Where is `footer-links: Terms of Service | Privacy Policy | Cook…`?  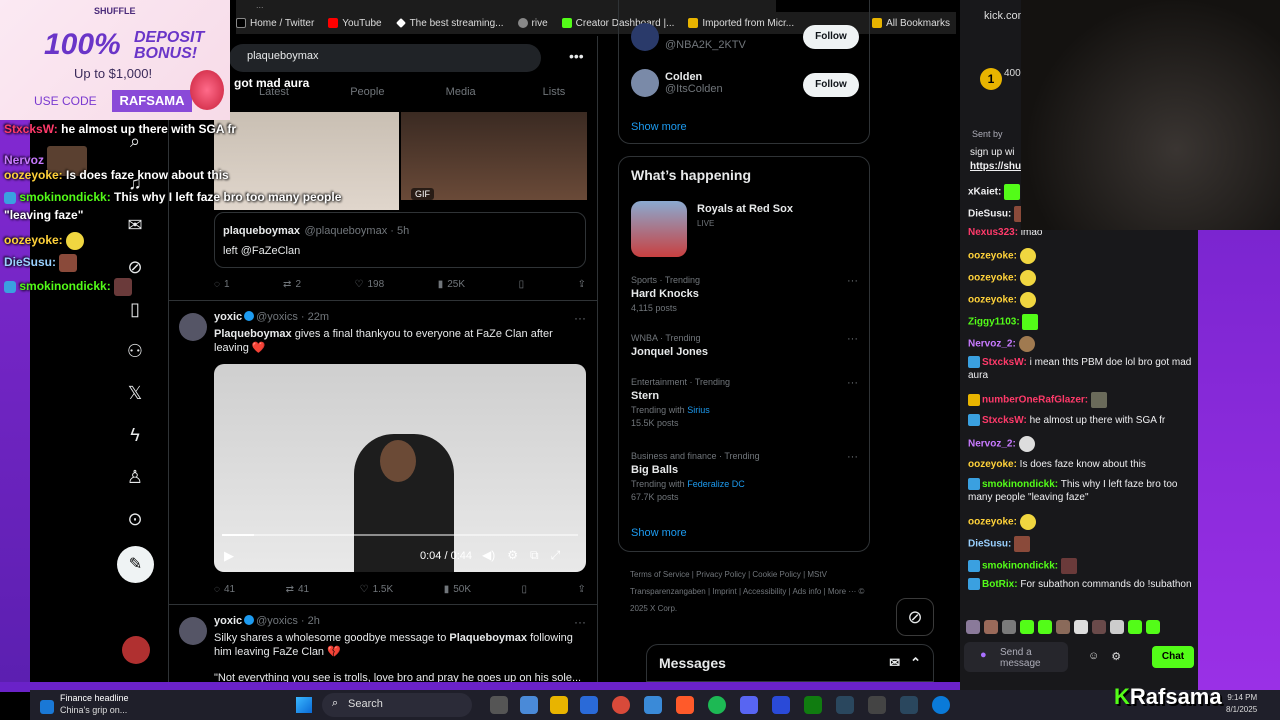 footer-links: Terms of Service | Privacy Policy | Cook… is located at coordinates (750, 591).